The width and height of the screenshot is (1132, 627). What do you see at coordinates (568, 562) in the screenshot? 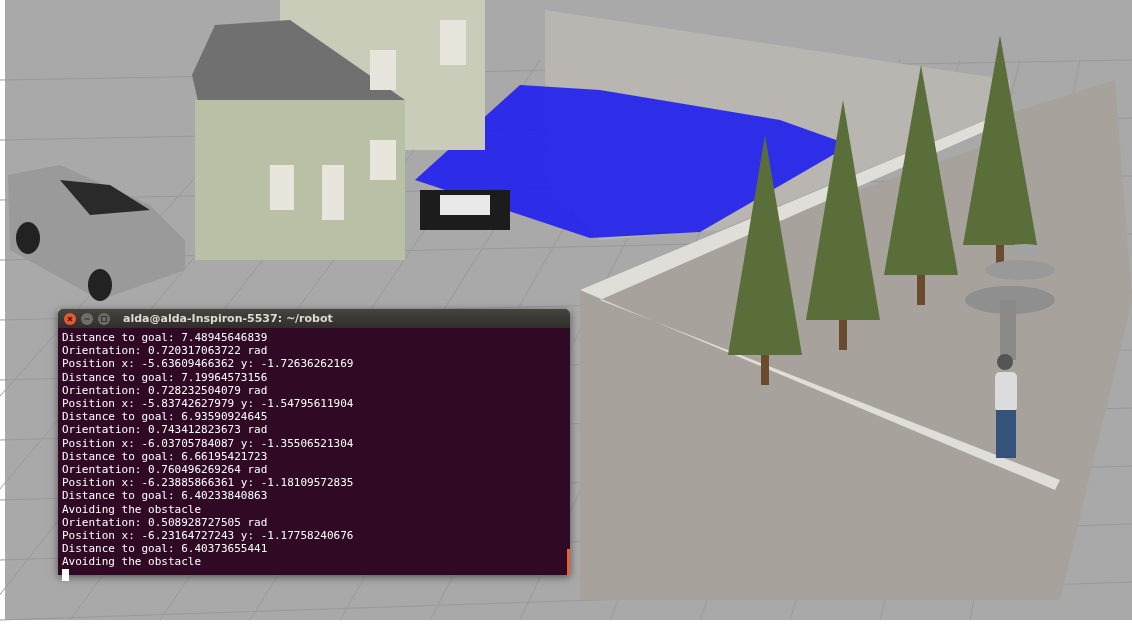
I see `scrollbar-thumb` at bounding box center [568, 562].